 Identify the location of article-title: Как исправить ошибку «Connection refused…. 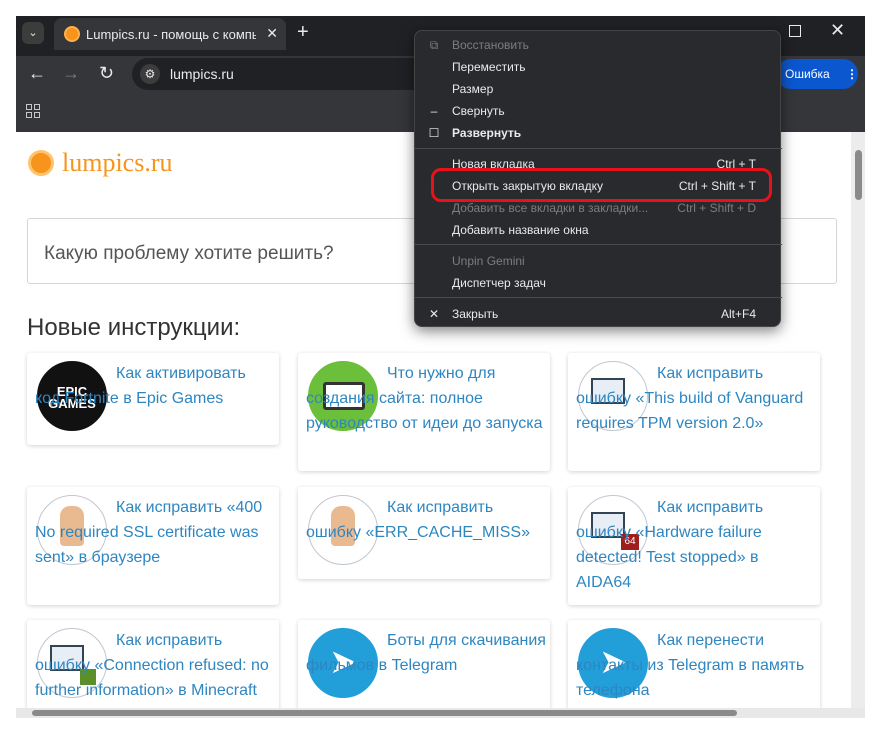
(155, 665).